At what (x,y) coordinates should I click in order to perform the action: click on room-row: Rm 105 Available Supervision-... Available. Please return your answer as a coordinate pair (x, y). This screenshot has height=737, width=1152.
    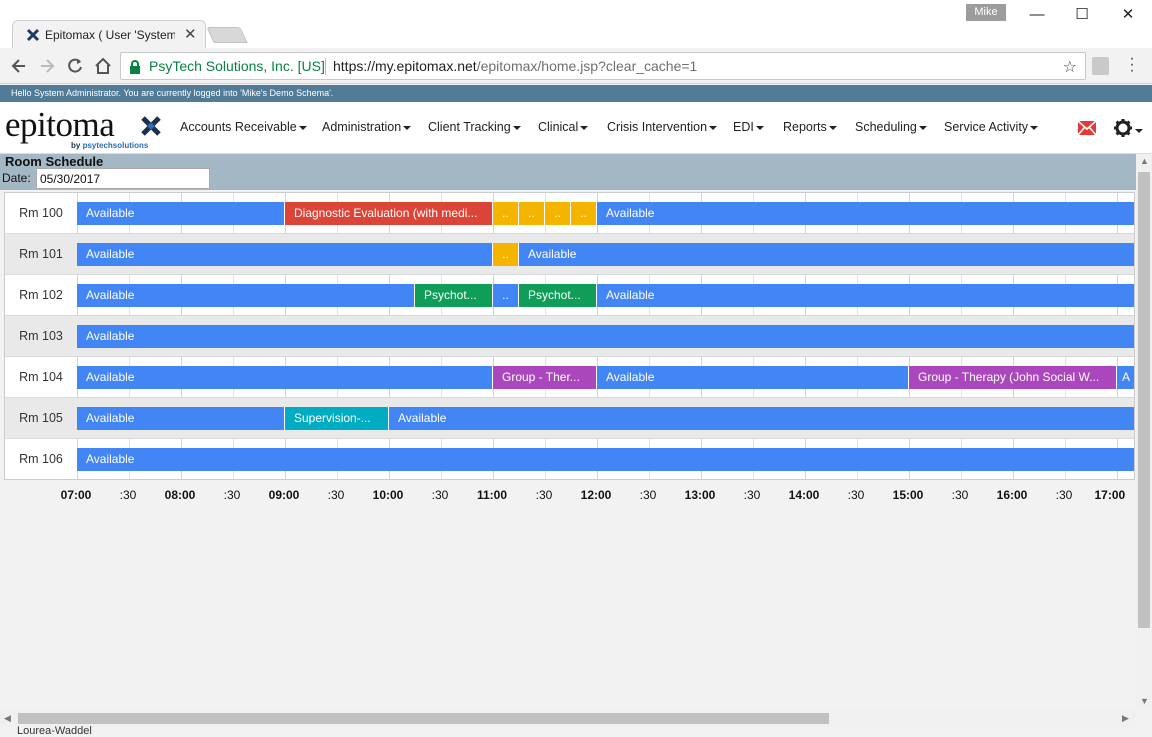
    Looking at the image, I should click on (569, 418).